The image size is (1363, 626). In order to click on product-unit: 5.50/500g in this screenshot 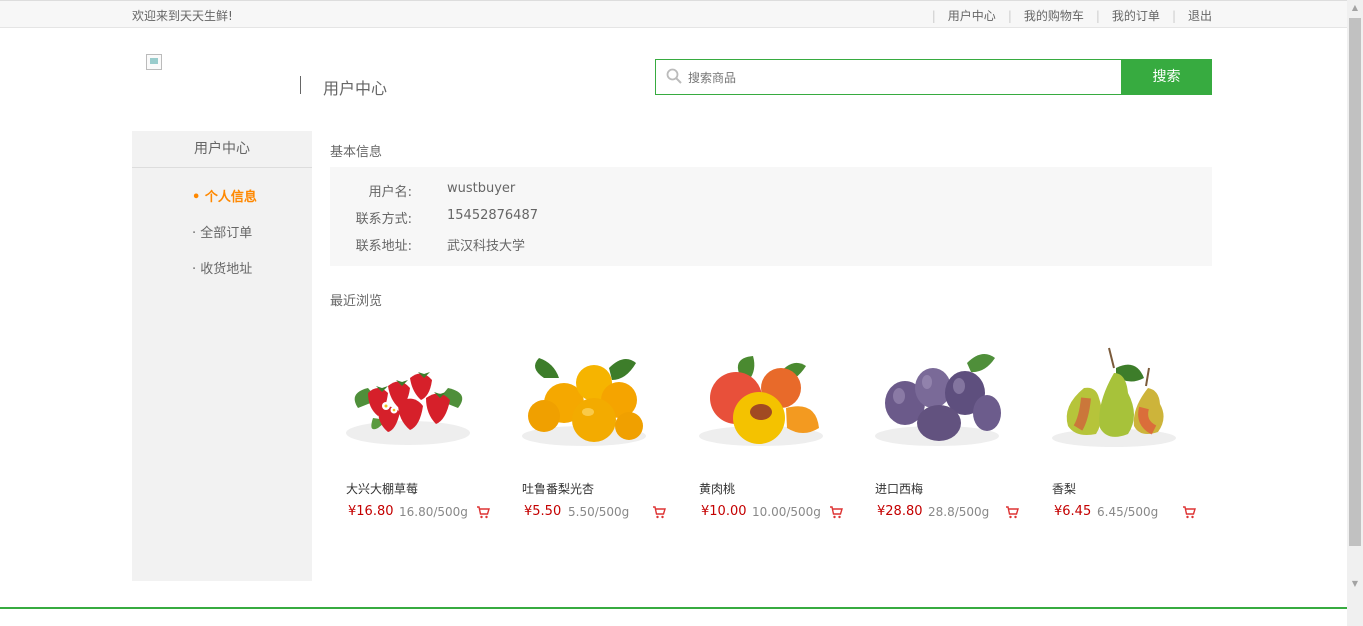, I will do `click(599, 512)`.